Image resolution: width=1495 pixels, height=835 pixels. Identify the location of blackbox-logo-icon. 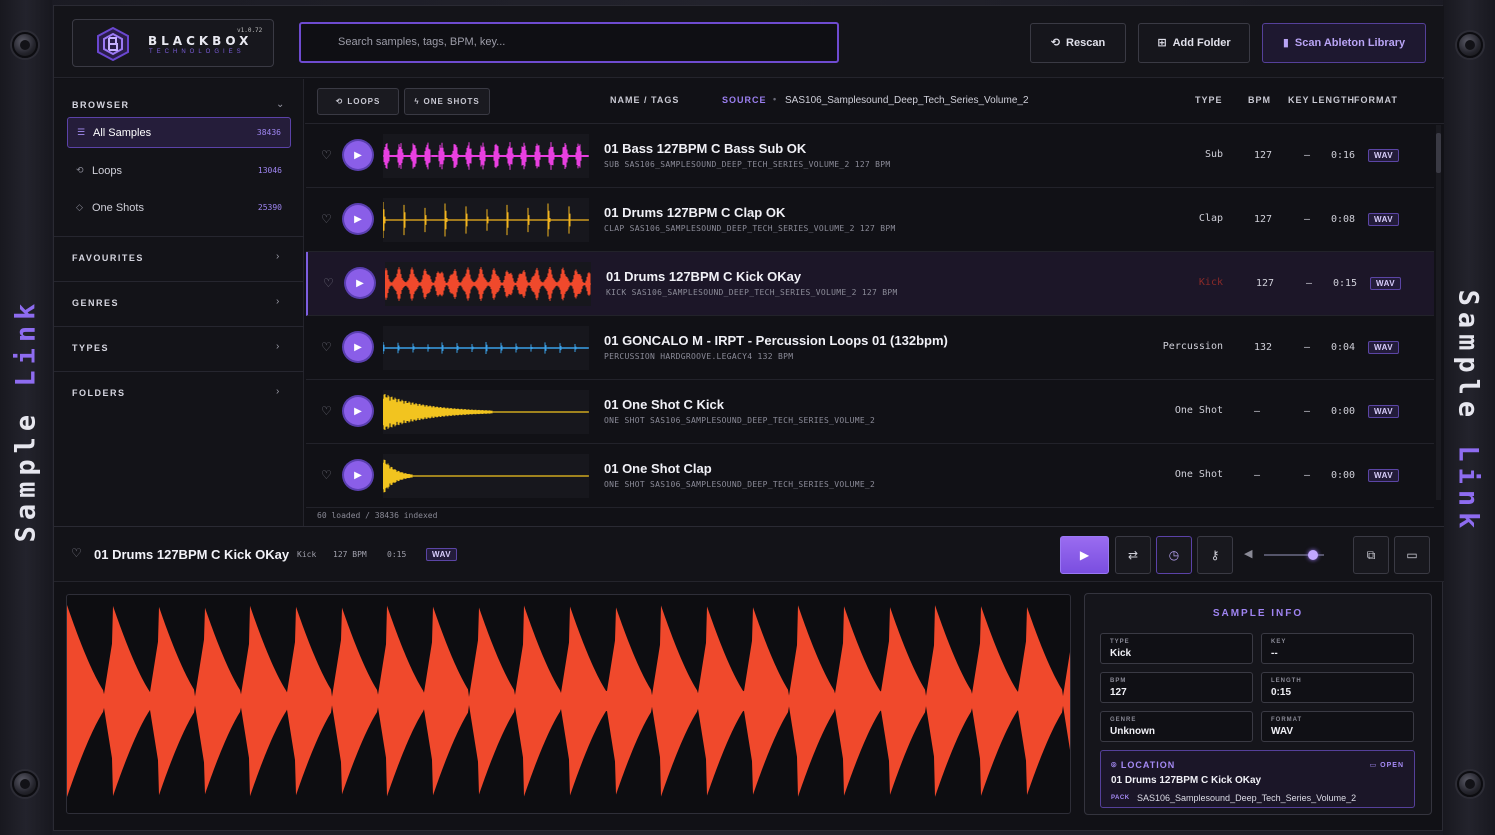
(113, 44).